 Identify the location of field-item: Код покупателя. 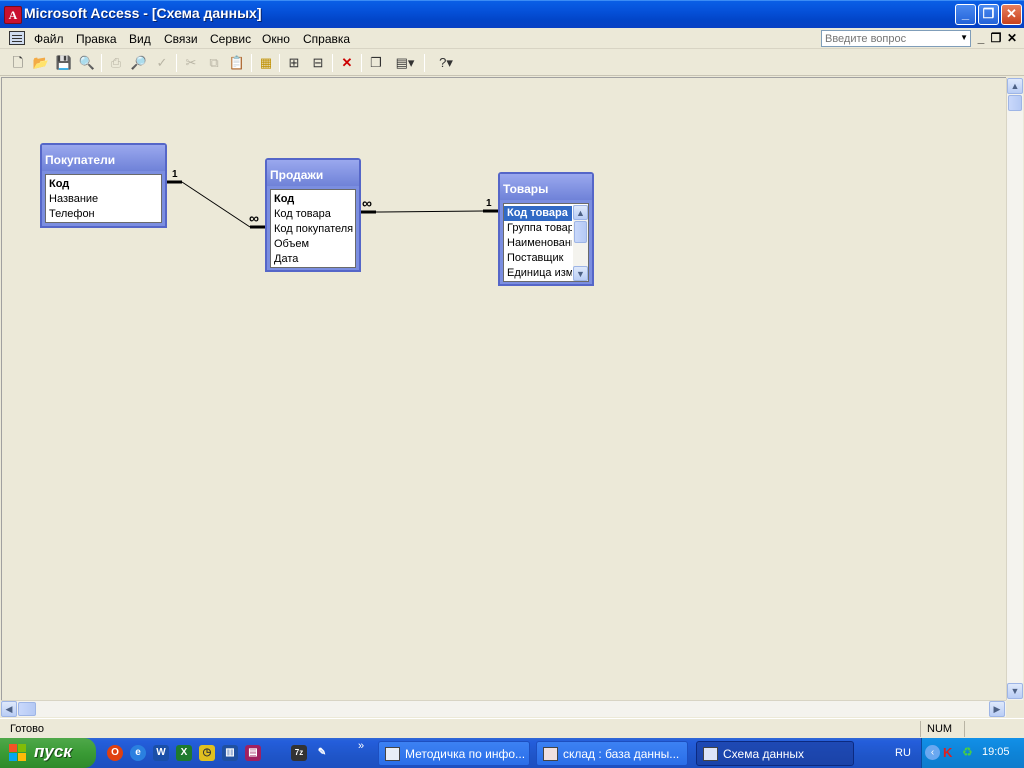
(313, 229).